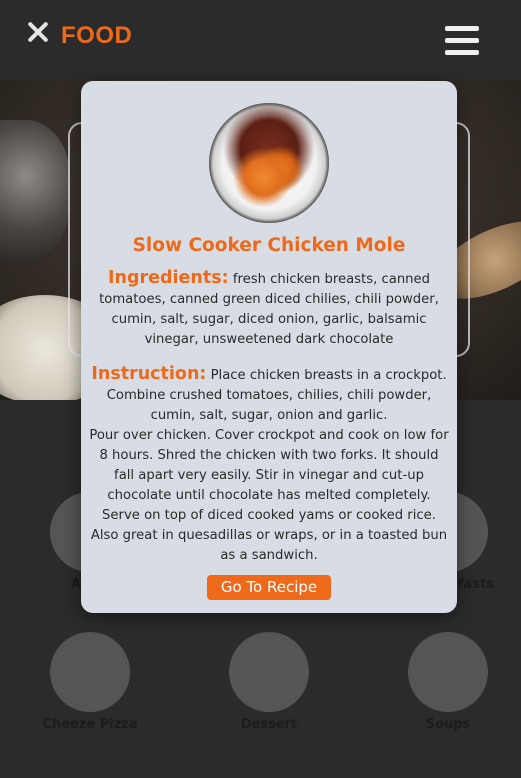 The image size is (521, 778). Describe the element at coordinates (269, 724) in the screenshot. I see `category-label: Dessert` at that location.